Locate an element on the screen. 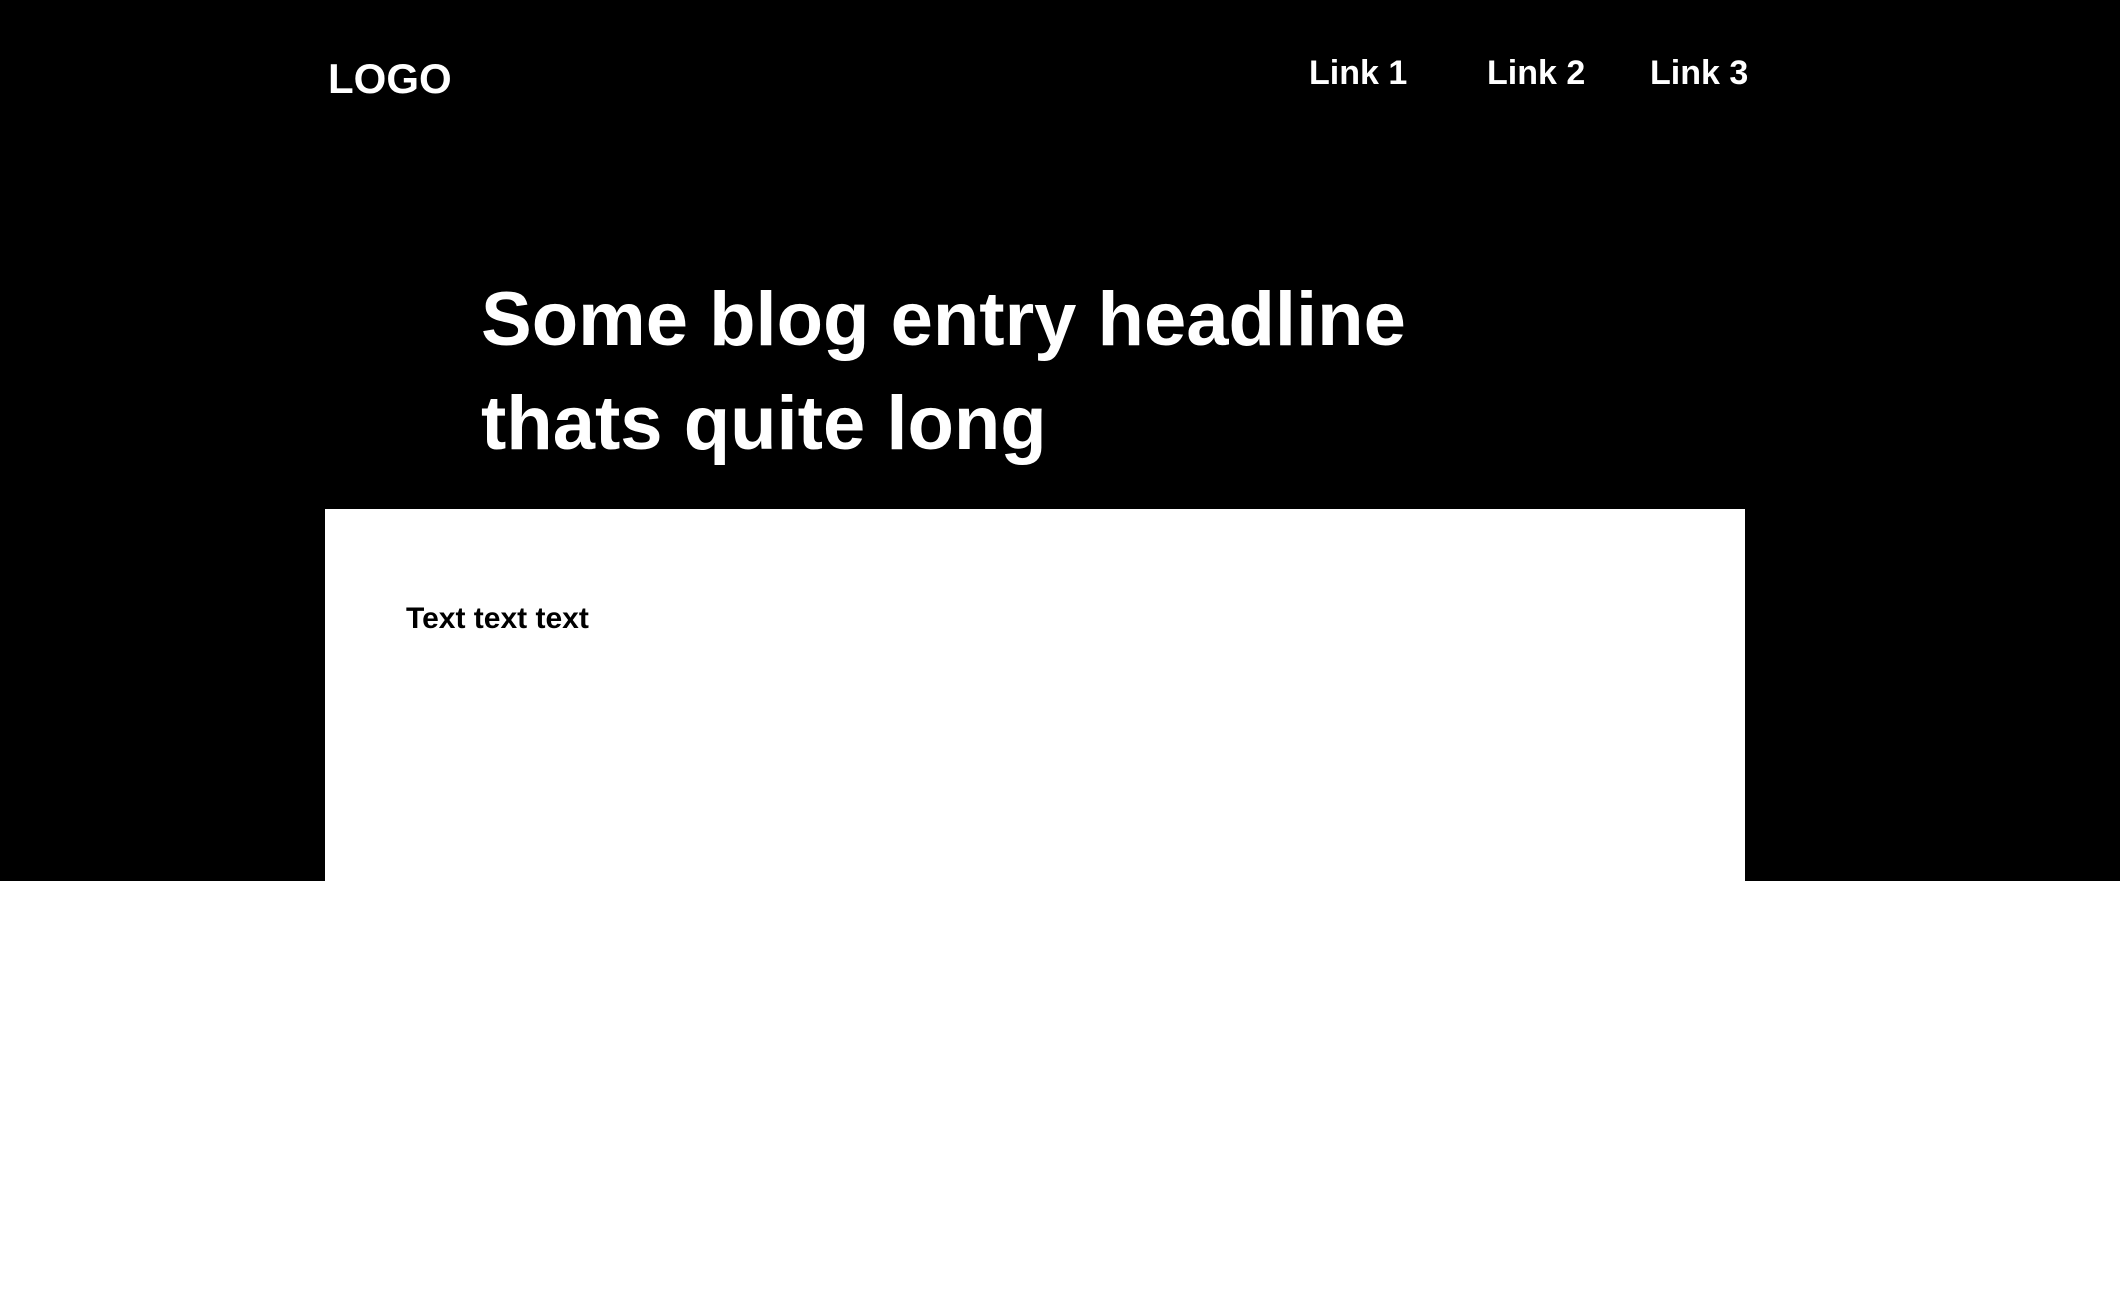  headline-line-1: Some blog entry headline is located at coordinates (943, 319).